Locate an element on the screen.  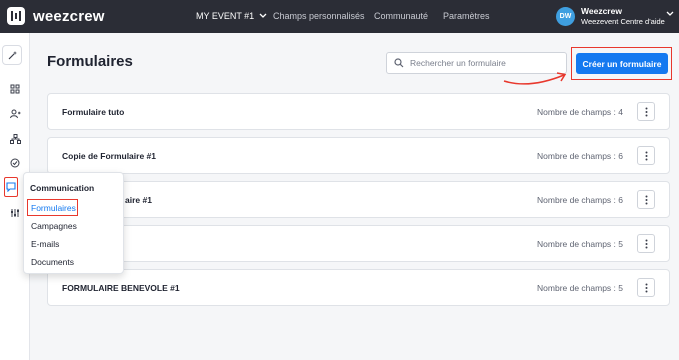
nav-custom-fields: Champs personnalisés is located at coordinates (319, 16).